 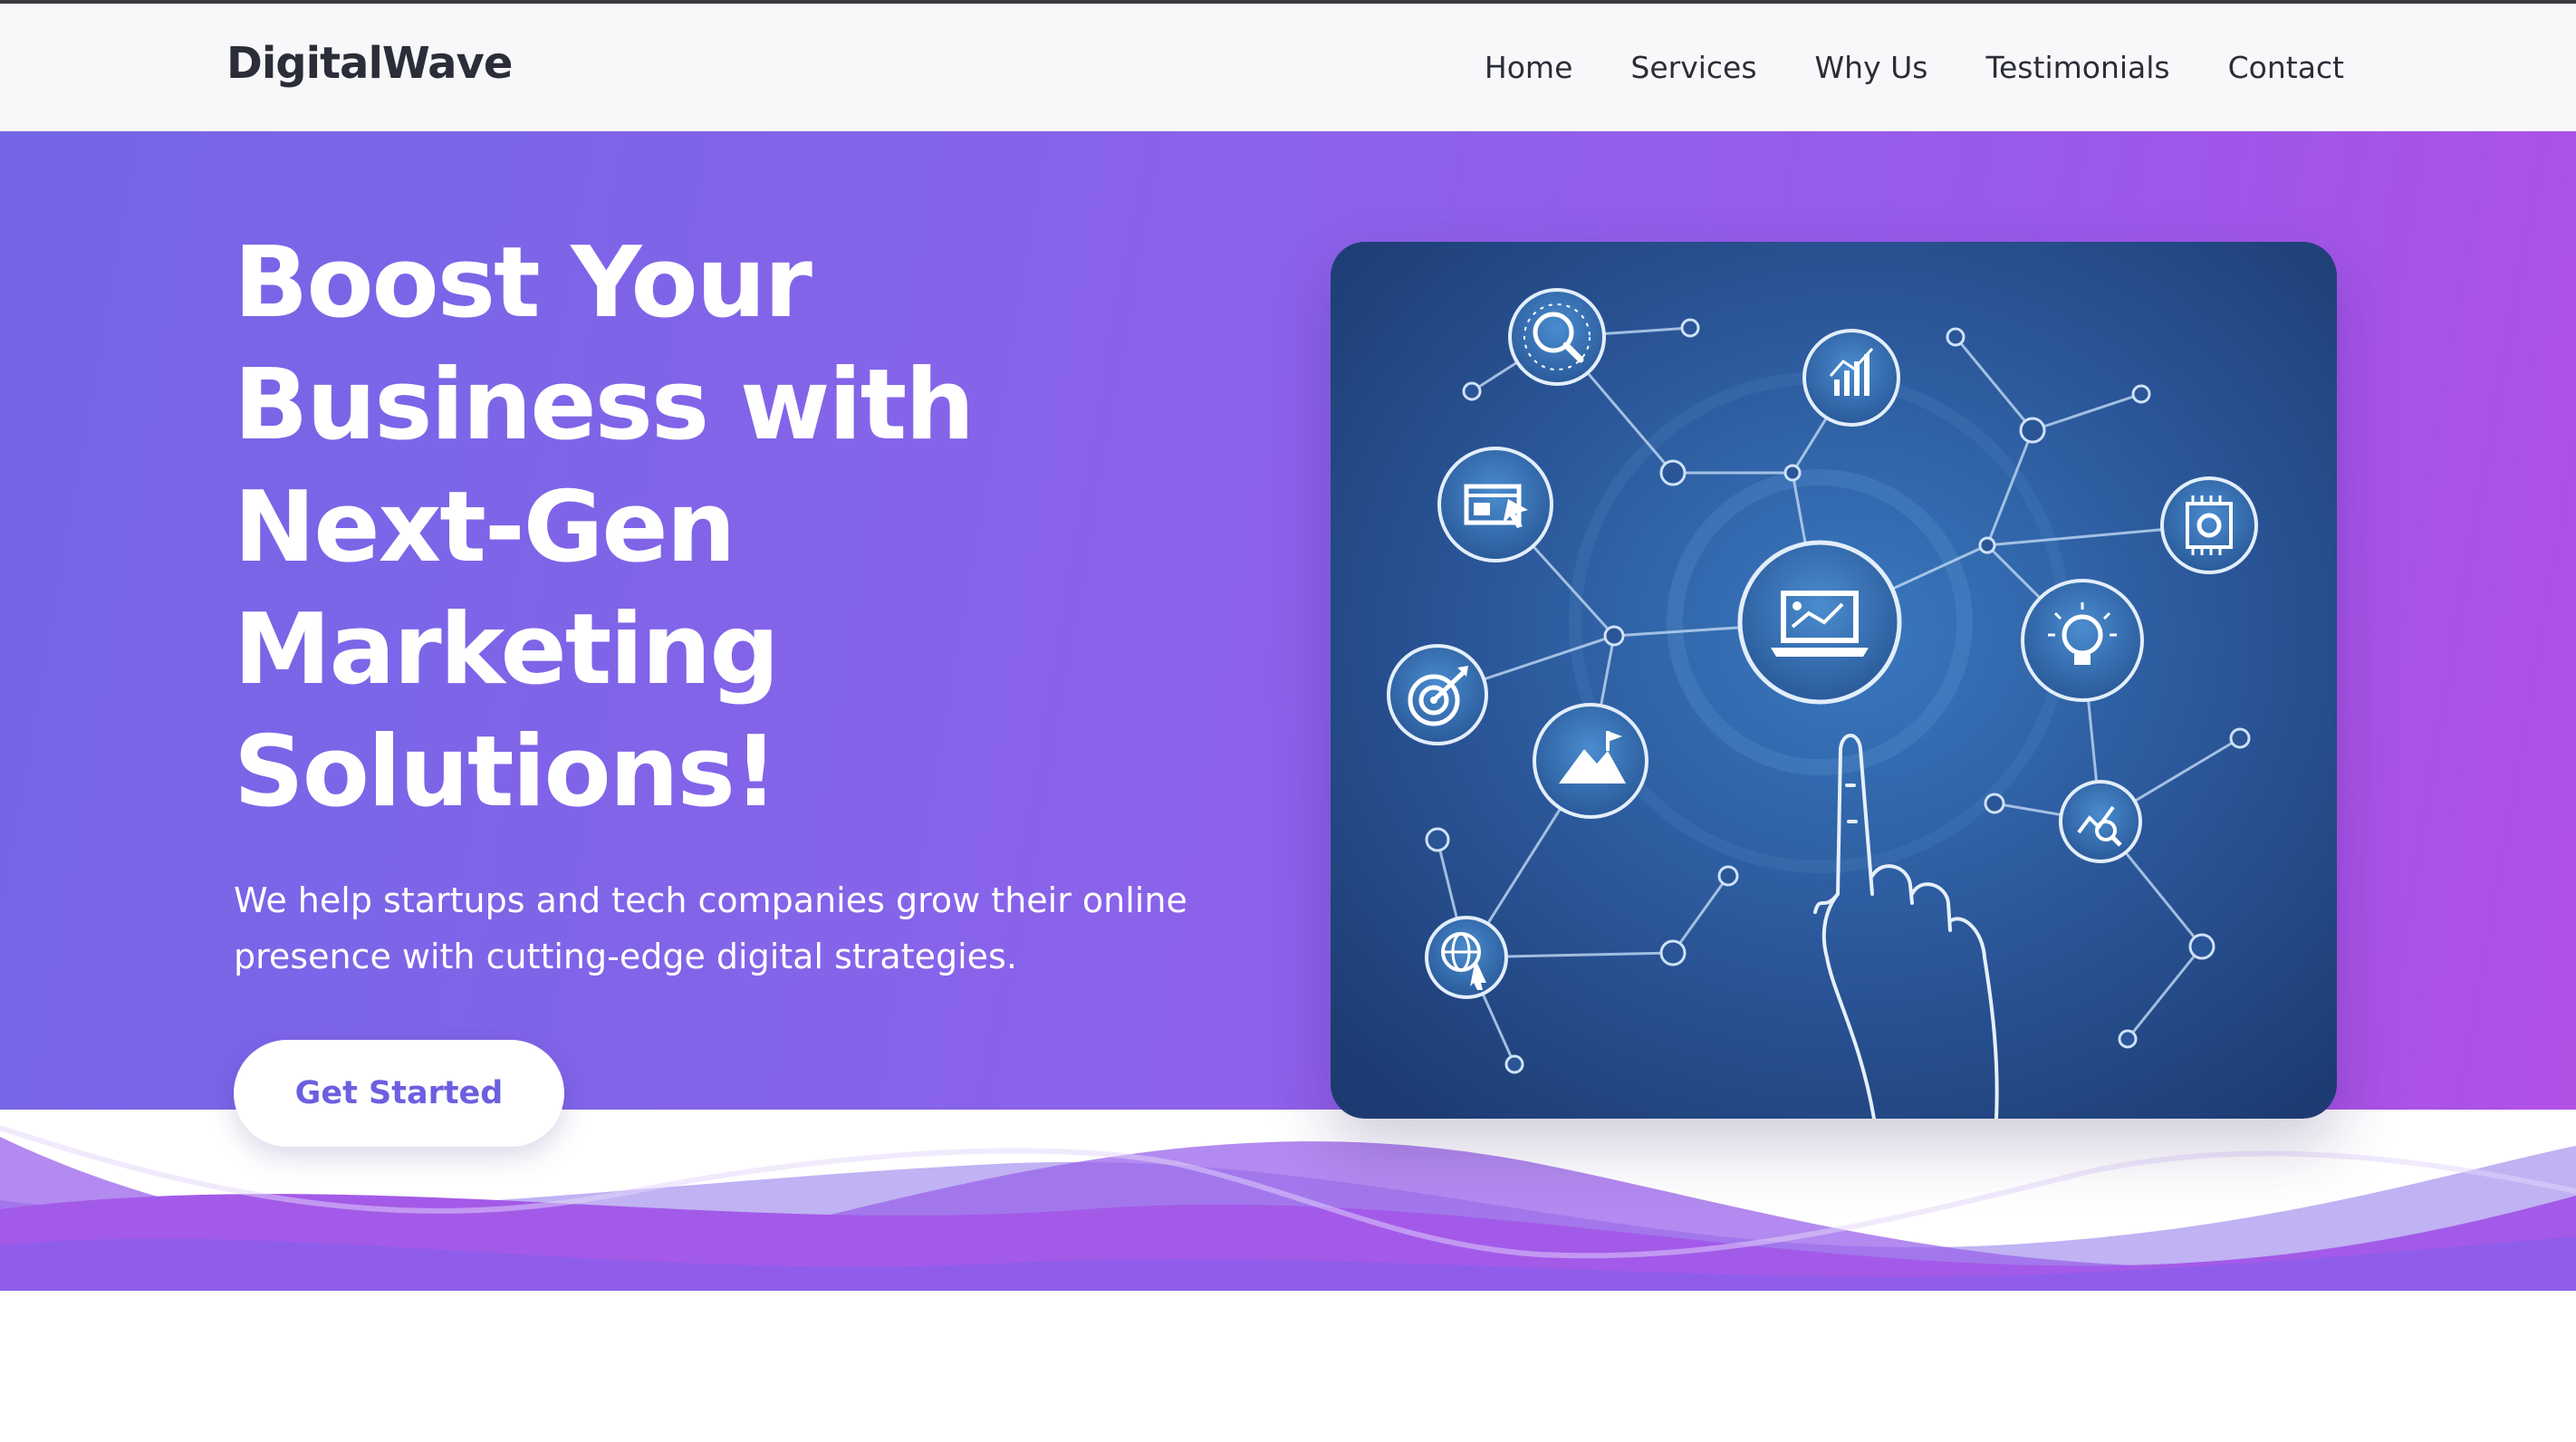 What do you see at coordinates (506, 772) in the screenshot?
I see `headline-line: Solutions!` at bounding box center [506, 772].